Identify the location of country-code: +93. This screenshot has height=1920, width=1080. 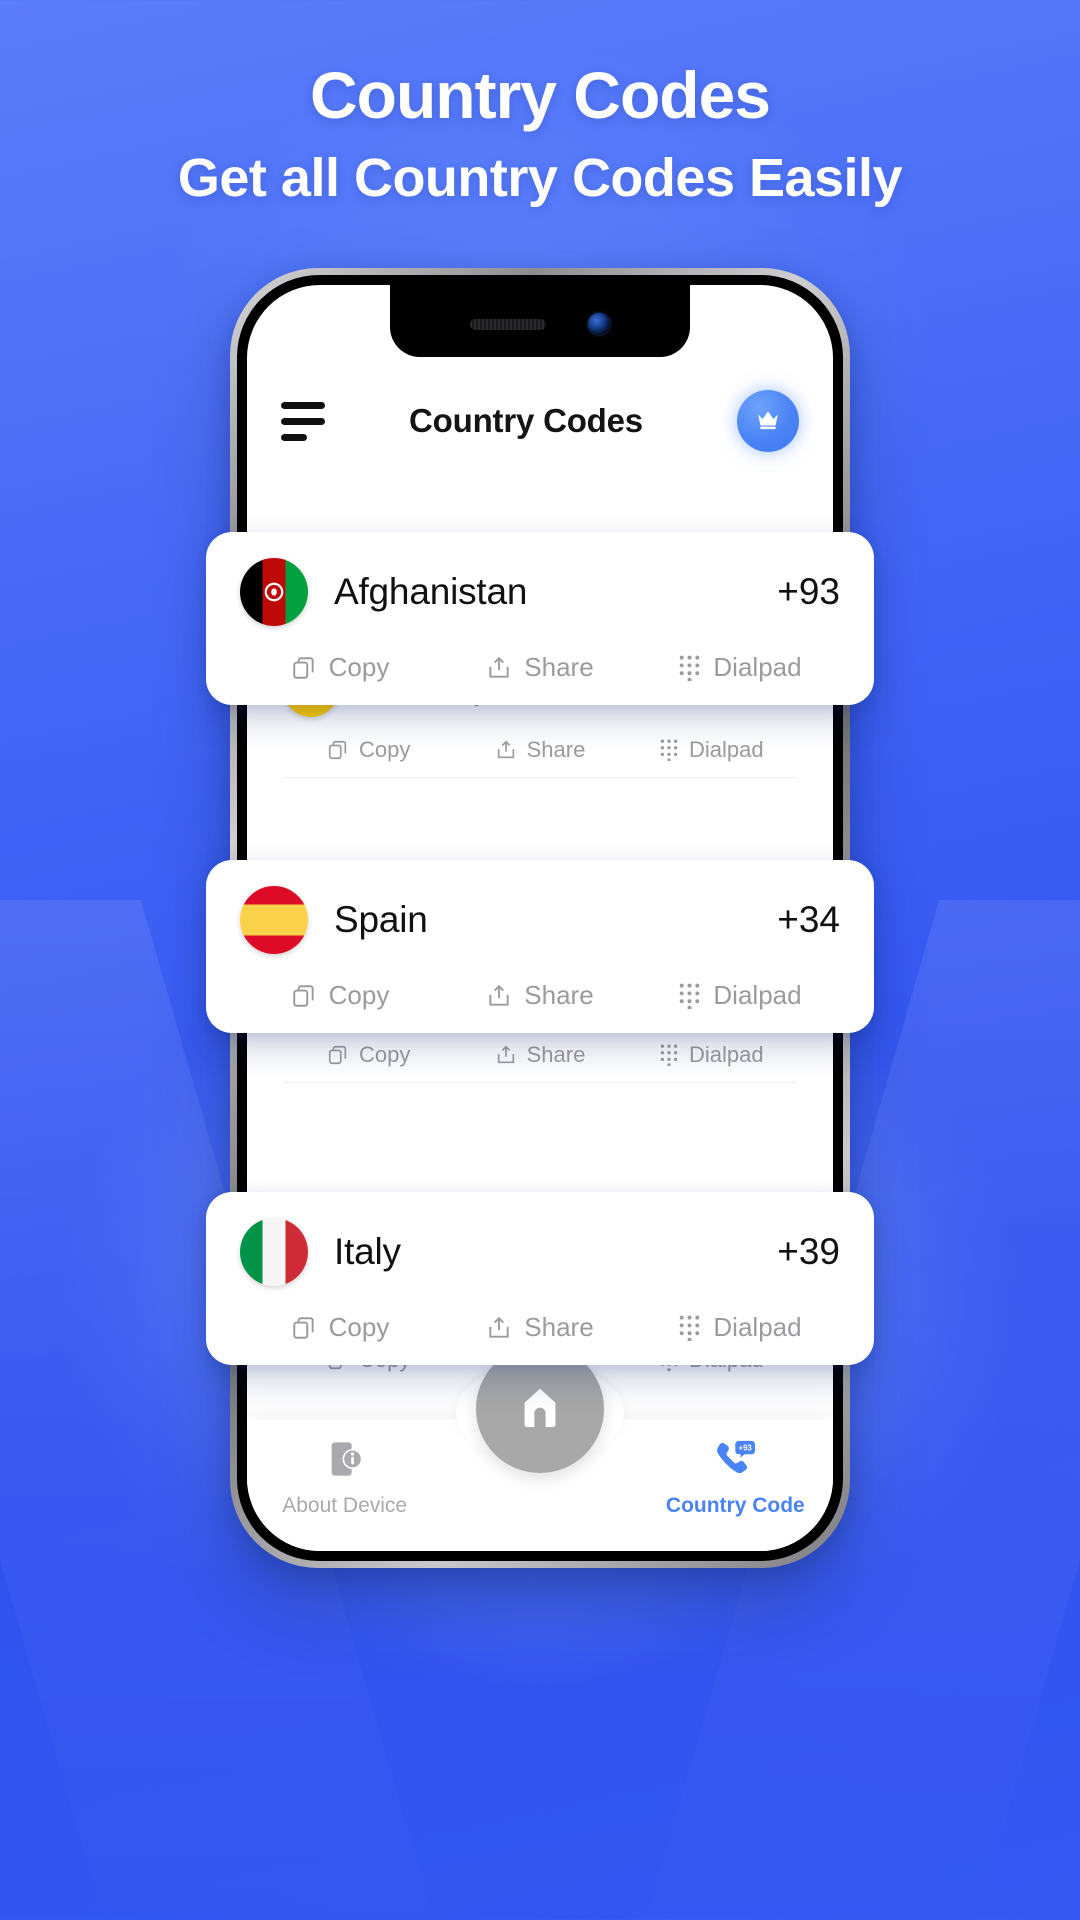
(808, 591).